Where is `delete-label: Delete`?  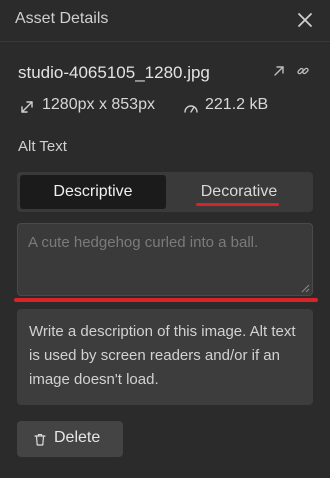
delete-label: Delete is located at coordinates (77, 437).